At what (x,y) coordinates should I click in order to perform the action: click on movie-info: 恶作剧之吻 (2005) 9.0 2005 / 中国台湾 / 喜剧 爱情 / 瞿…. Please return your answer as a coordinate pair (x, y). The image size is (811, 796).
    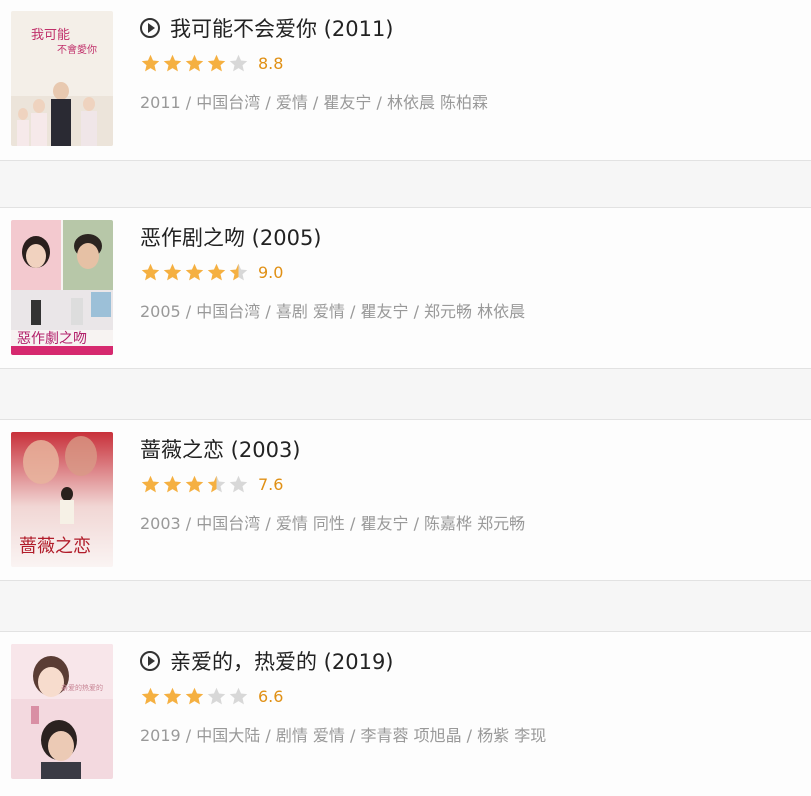
    Looking at the image, I should click on (470, 271).